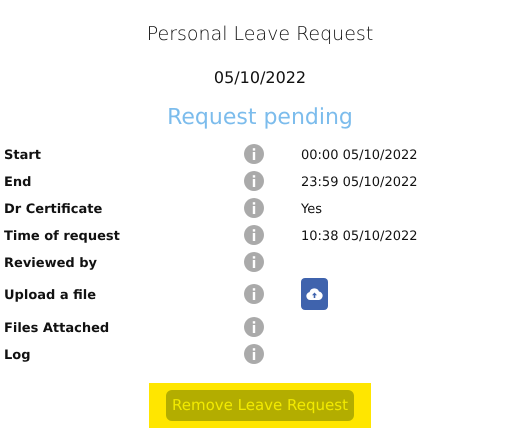 This screenshot has width=520, height=436. What do you see at coordinates (359, 236) in the screenshot?
I see `field-value: 10:38 05/10/2022` at bounding box center [359, 236].